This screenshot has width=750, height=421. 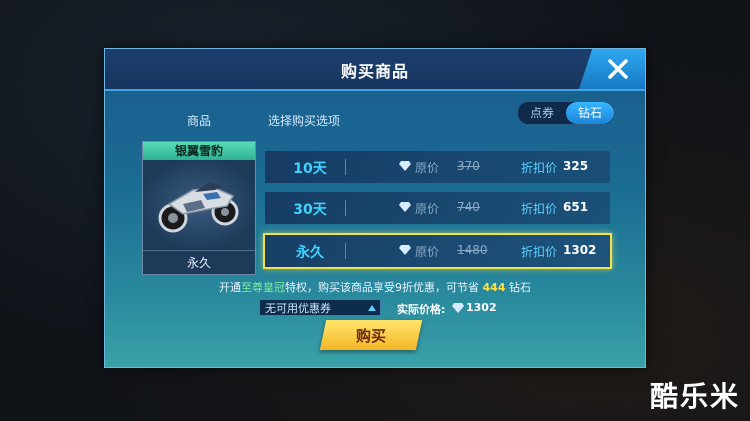 I want to click on coupon-selected-value: 无可用优惠券, so click(x=298, y=308).